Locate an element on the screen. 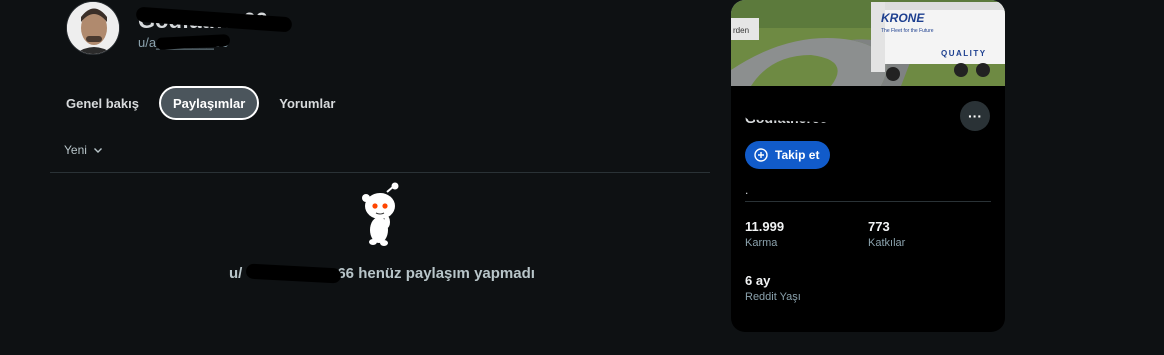 This screenshot has height=355, width=1164. svg-text: rden is located at coordinates (741, 30).